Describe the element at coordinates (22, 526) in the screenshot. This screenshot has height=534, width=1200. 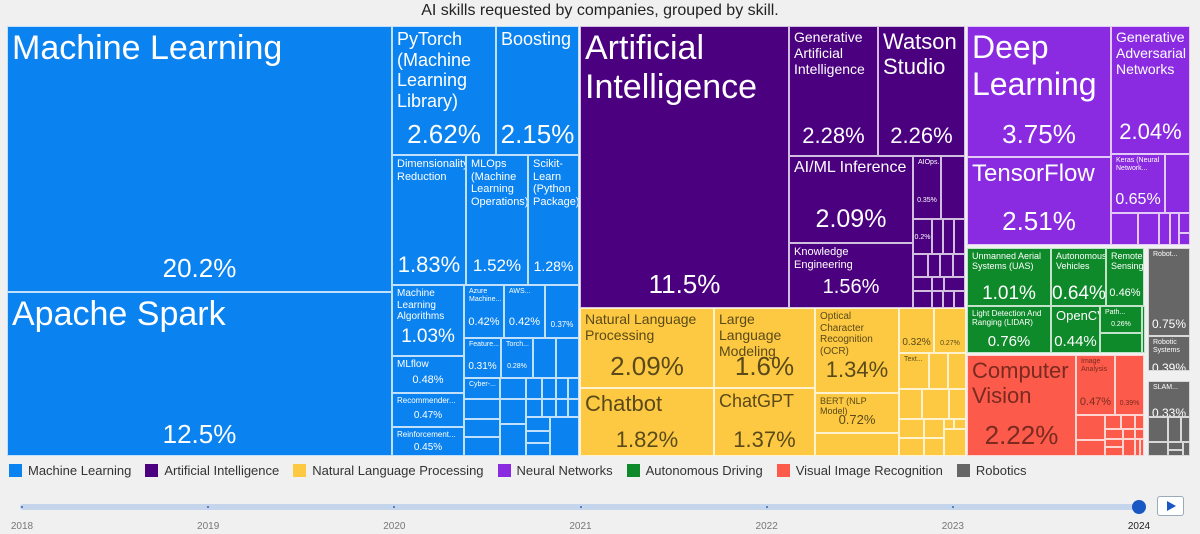
I see `timeline-year-label: 2018` at that location.